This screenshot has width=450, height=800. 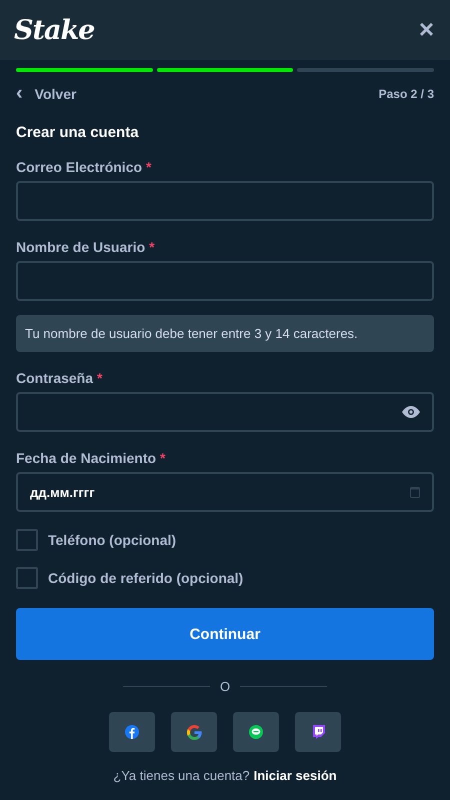 What do you see at coordinates (86, 247) in the screenshot?
I see `field-label: Nombre de Usuario *` at bounding box center [86, 247].